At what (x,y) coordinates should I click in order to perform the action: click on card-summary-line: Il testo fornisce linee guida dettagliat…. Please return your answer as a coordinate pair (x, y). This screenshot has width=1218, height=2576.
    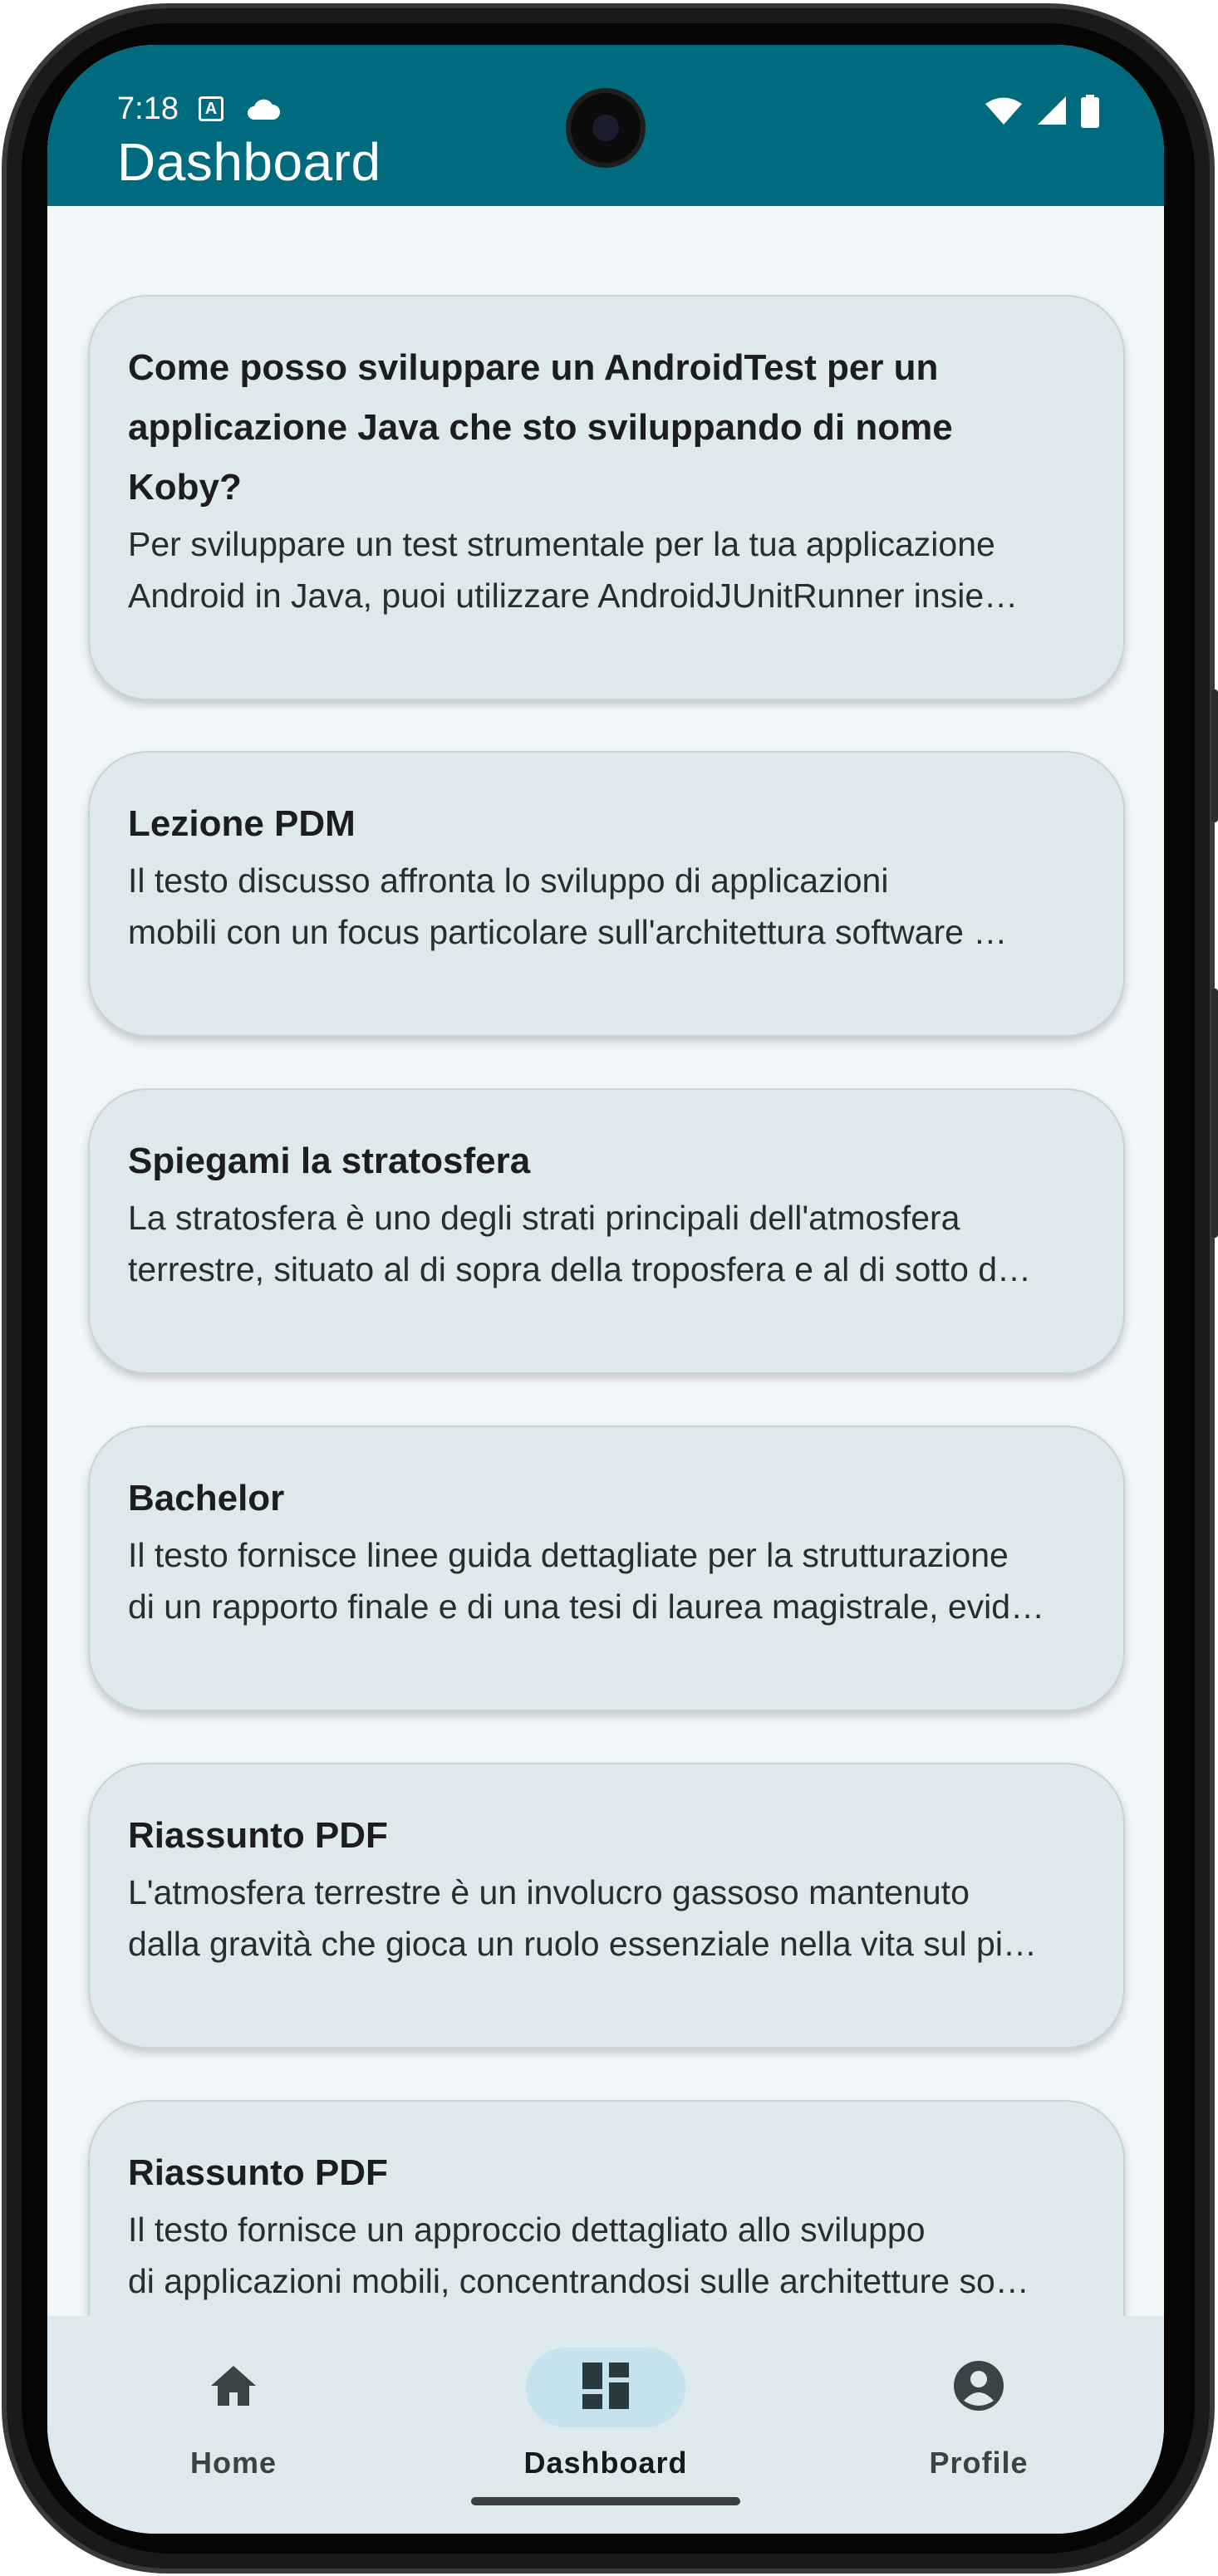
    Looking at the image, I should click on (568, 1555).